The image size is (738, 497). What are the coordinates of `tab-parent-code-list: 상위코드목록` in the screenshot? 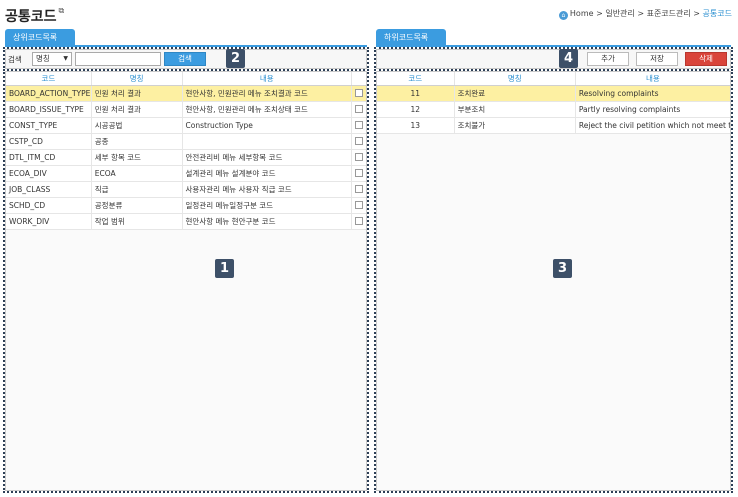 It's located at (40, 37).